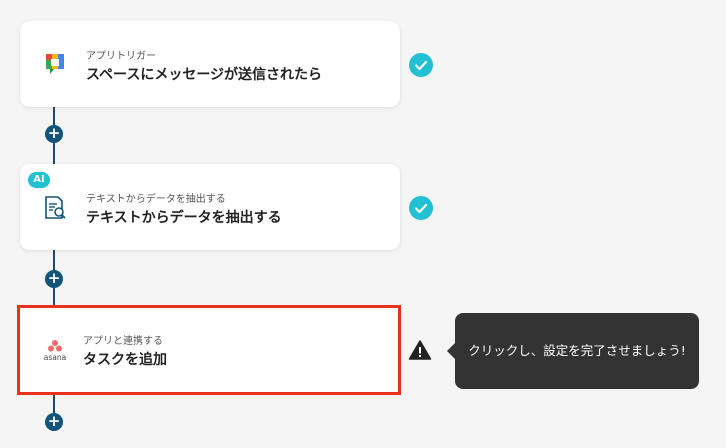 Image resolution: width=726 pixels, height=448 pixels. What do you see at coordinates (577, 350) in the screenshot?
I see `tooltip-text: クリックし、設定を完了させましょう!` at bounding box center [577, 350].